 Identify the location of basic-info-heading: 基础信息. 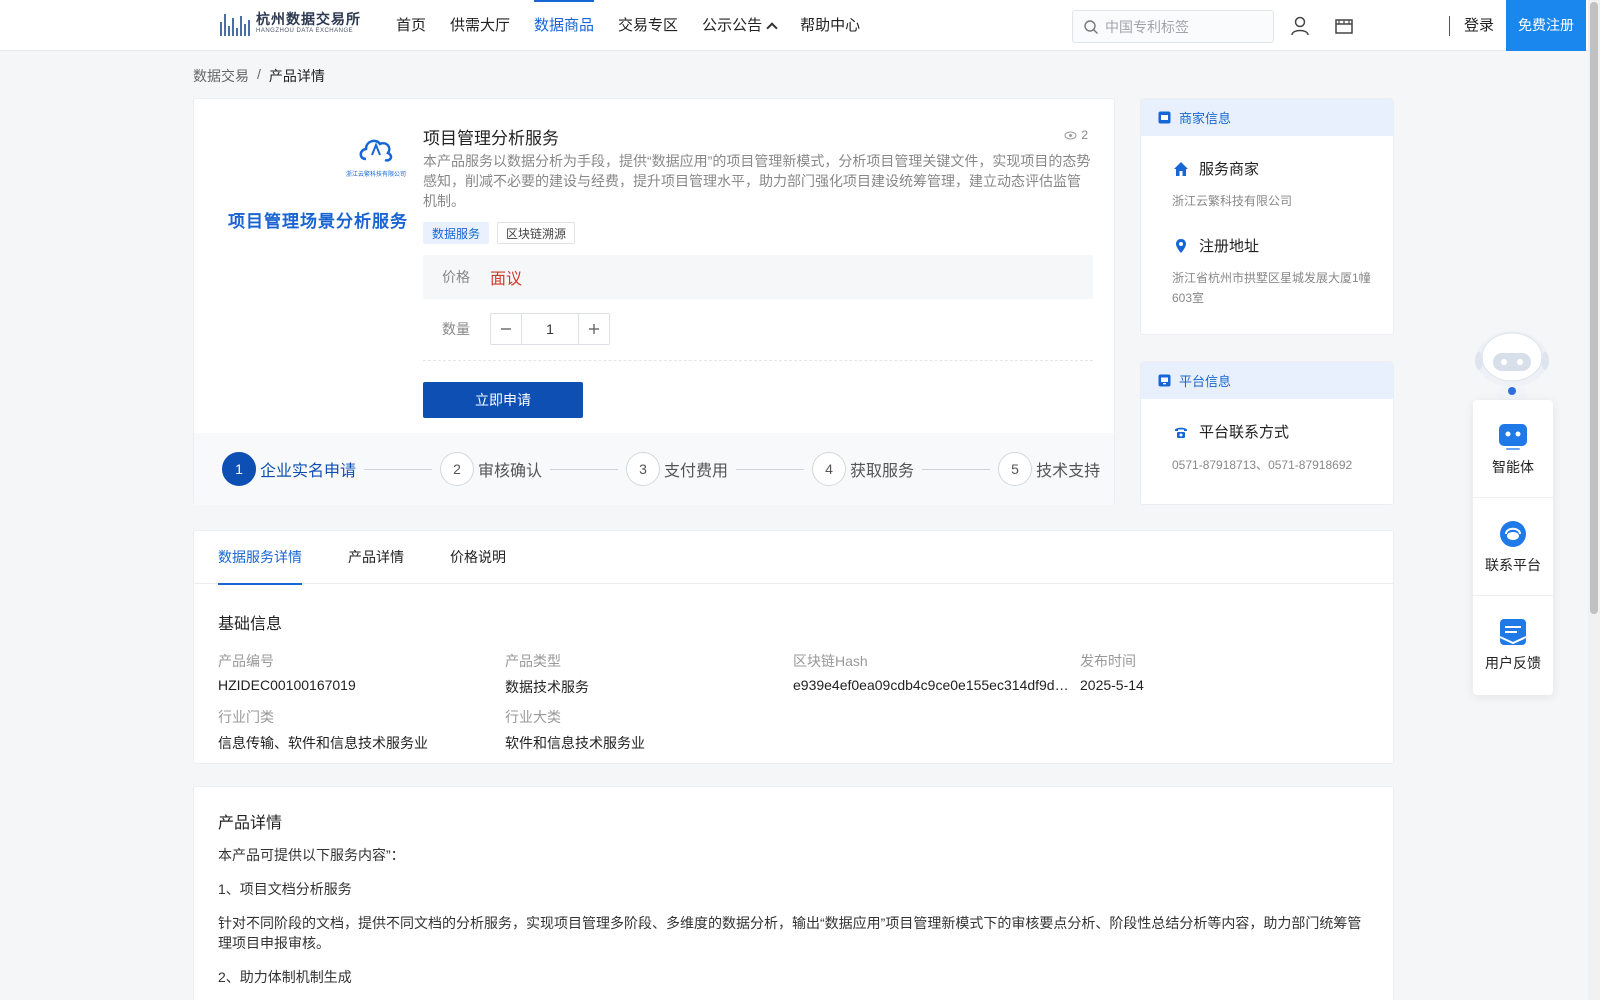
(250, 624).